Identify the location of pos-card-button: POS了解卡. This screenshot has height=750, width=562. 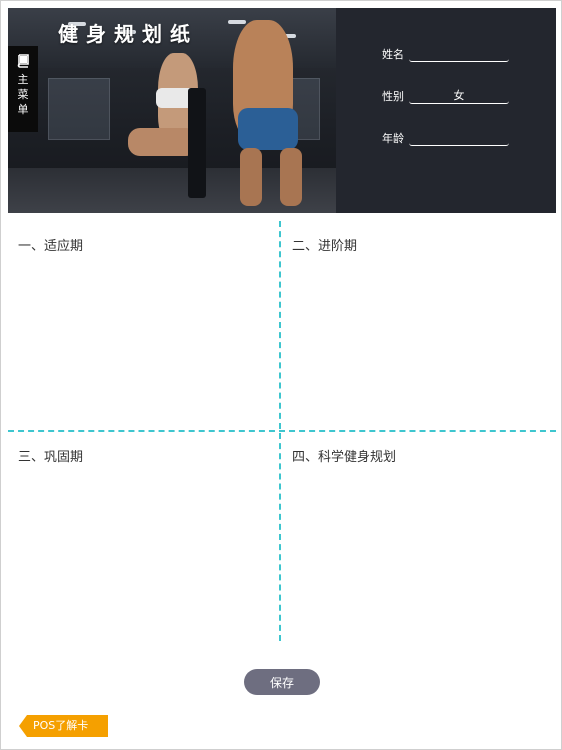
(63, 726).